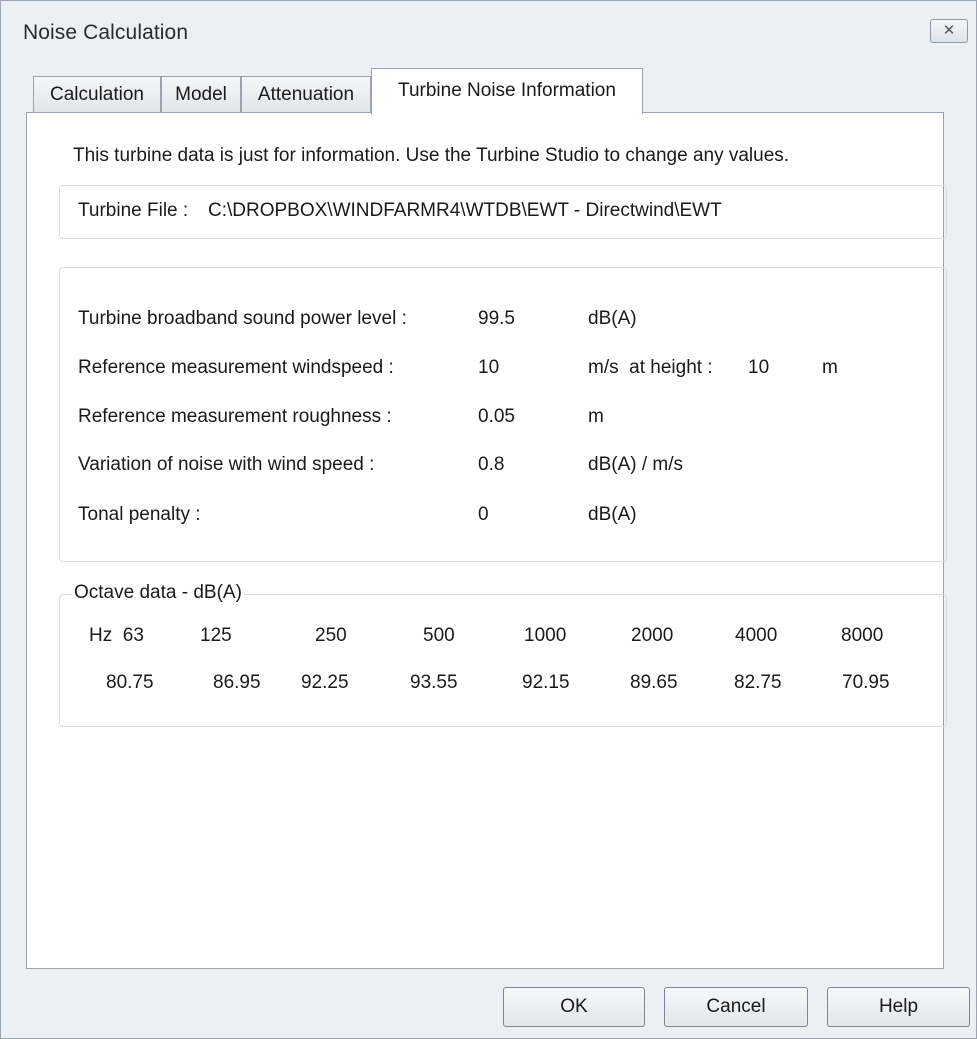  Describe the element at coordinates (496, 318) in the screenshot. I see `param-value-sound-power: 99.5` at that location.